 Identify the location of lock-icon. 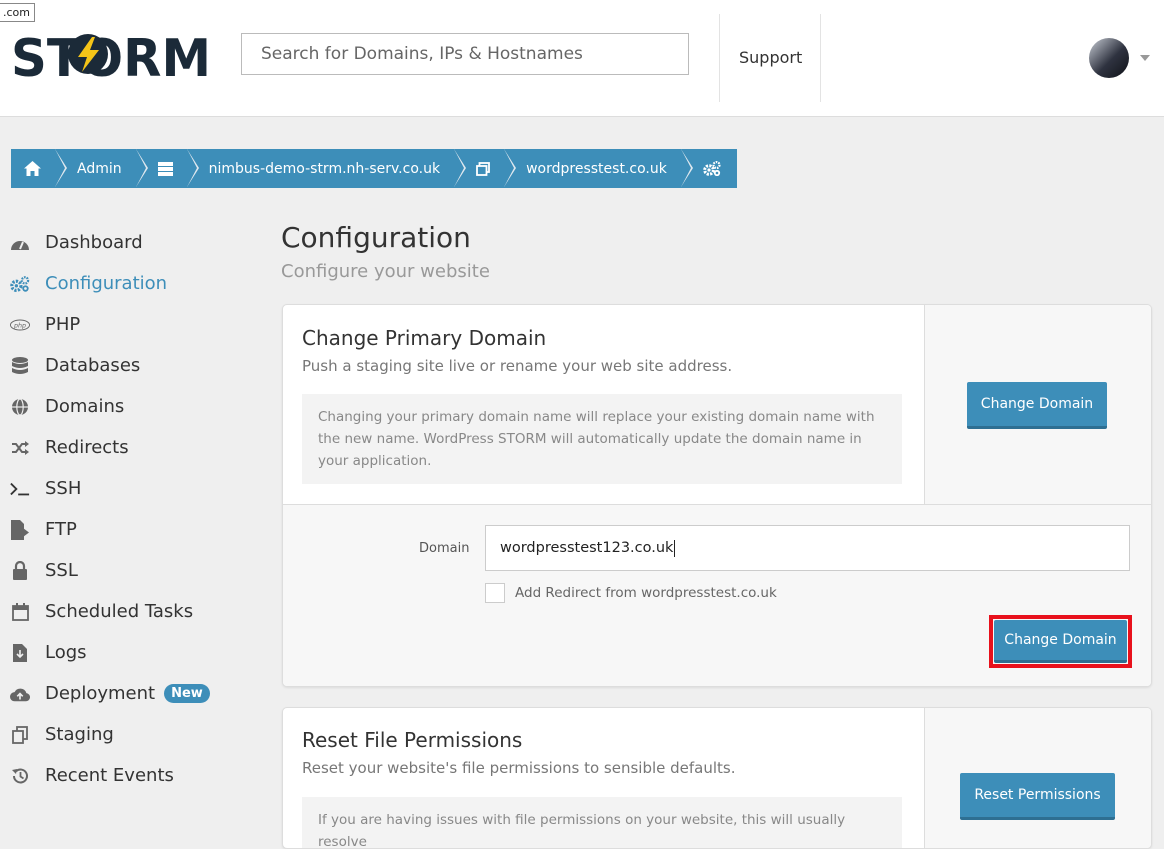
(20, 571).